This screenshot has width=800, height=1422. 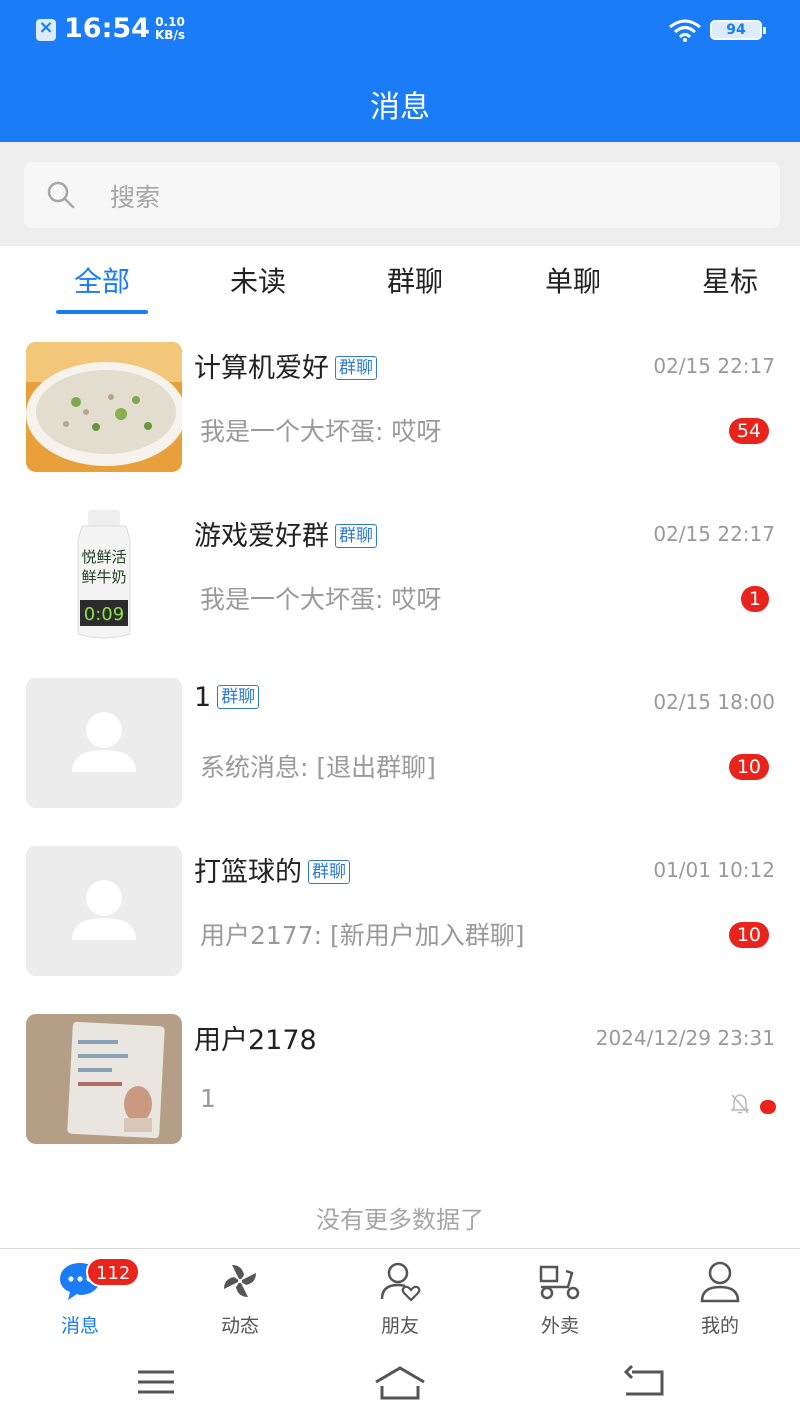 What do you see at coordinates (104, 614) in the screenshot?
I see `bottle-label-3: 0:09` at bounding box center [104, 614].